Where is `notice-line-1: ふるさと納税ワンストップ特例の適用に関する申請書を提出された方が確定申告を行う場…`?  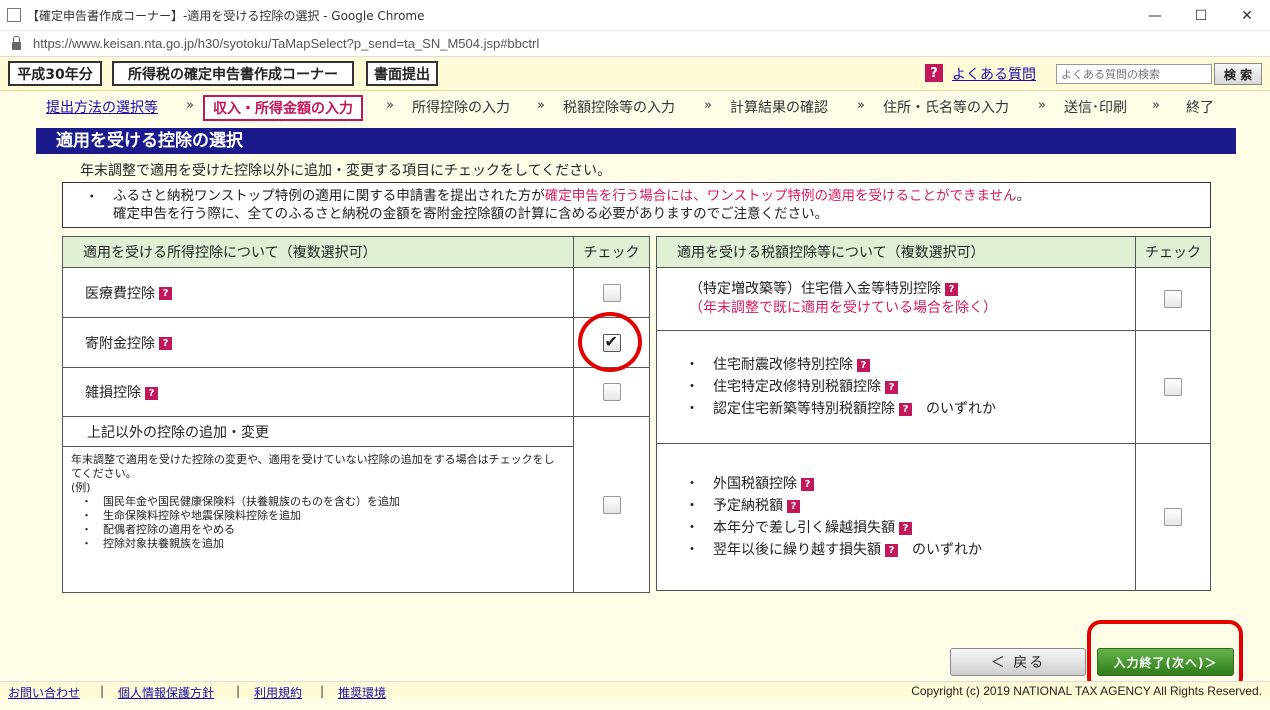
notice-line-1: ふるさと納税ワンストップ特例の適用に関する申請書を提出された方が確定申告を行う場… is located at coordinates (643, 196).